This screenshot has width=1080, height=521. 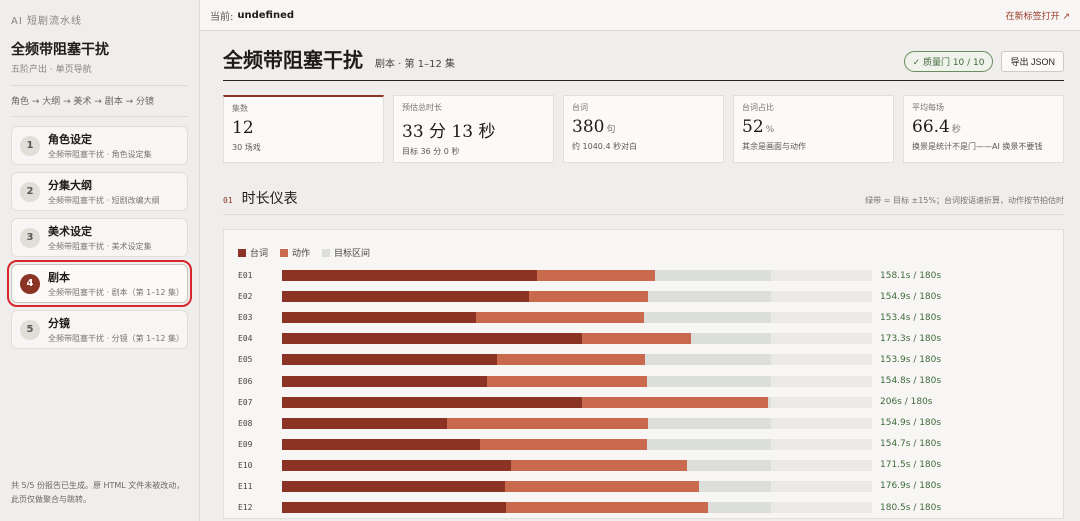 I want to click on duration-label: 171.5s / 180s, so click(x=911, y=465).